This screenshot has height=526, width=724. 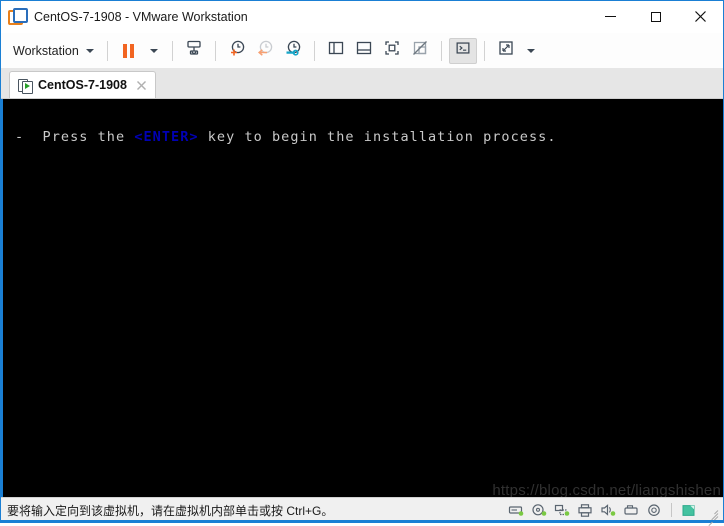 I want to click on minimize-button, so click(x=610, y=16).